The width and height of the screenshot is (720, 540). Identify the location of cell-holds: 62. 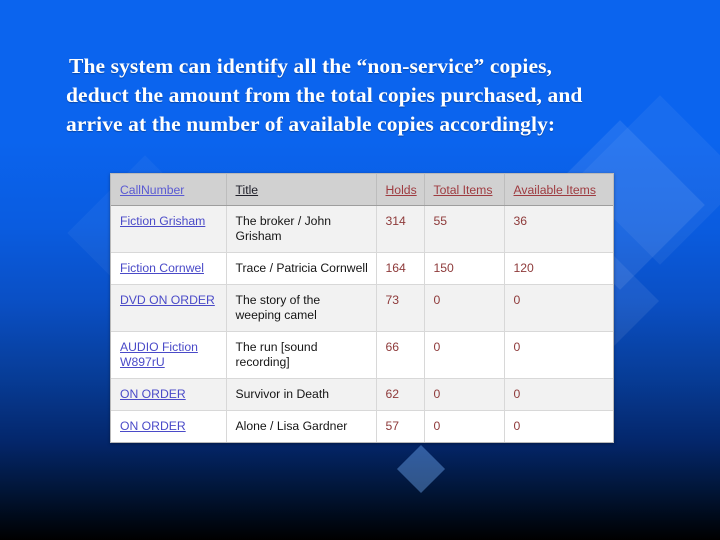
(400, 394).